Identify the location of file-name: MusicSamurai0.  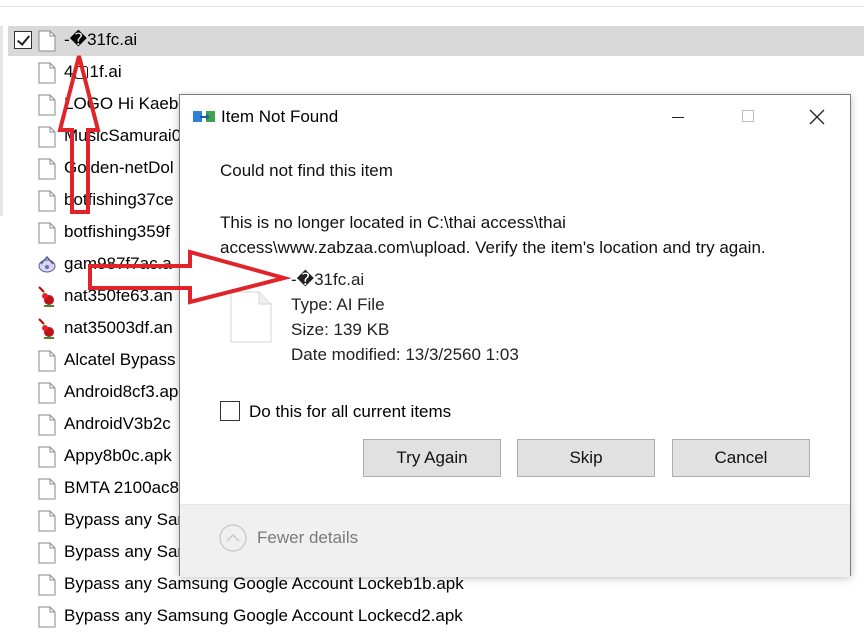
(123, 135).